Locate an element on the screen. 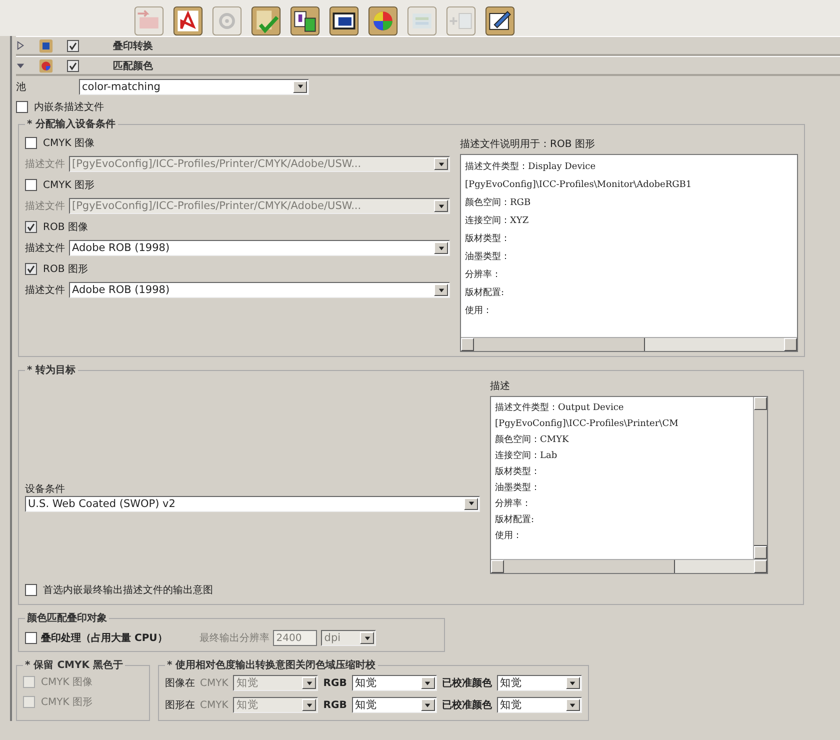  field-label: 设备条件 is located at coordinates (45, 489).